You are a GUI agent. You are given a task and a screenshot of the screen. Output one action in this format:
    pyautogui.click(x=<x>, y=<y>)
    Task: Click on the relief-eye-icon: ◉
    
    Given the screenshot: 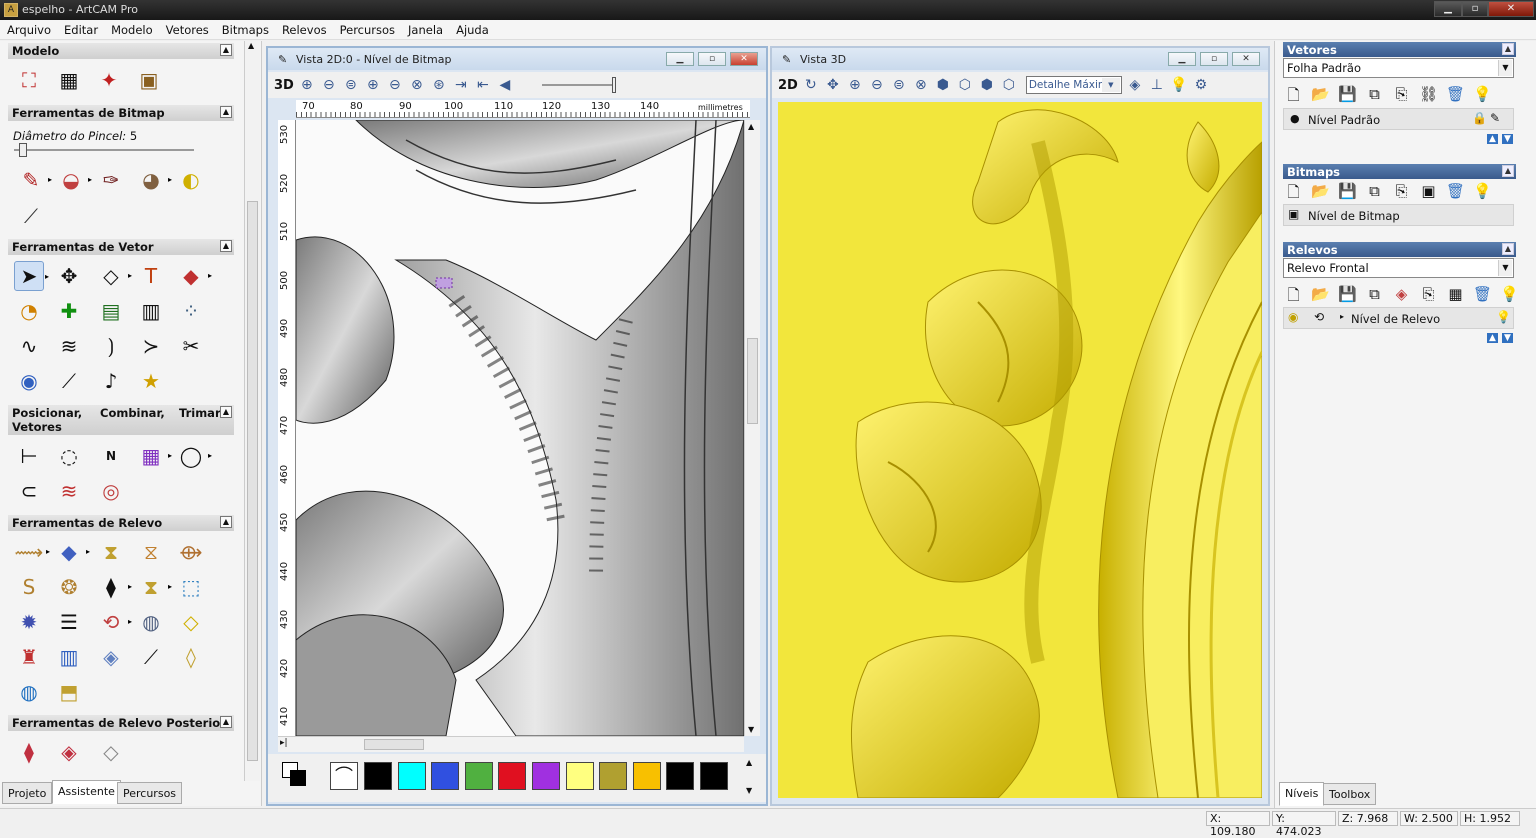 What is the action you would take?
    pyautogui.click(x=1293, y=317)
    